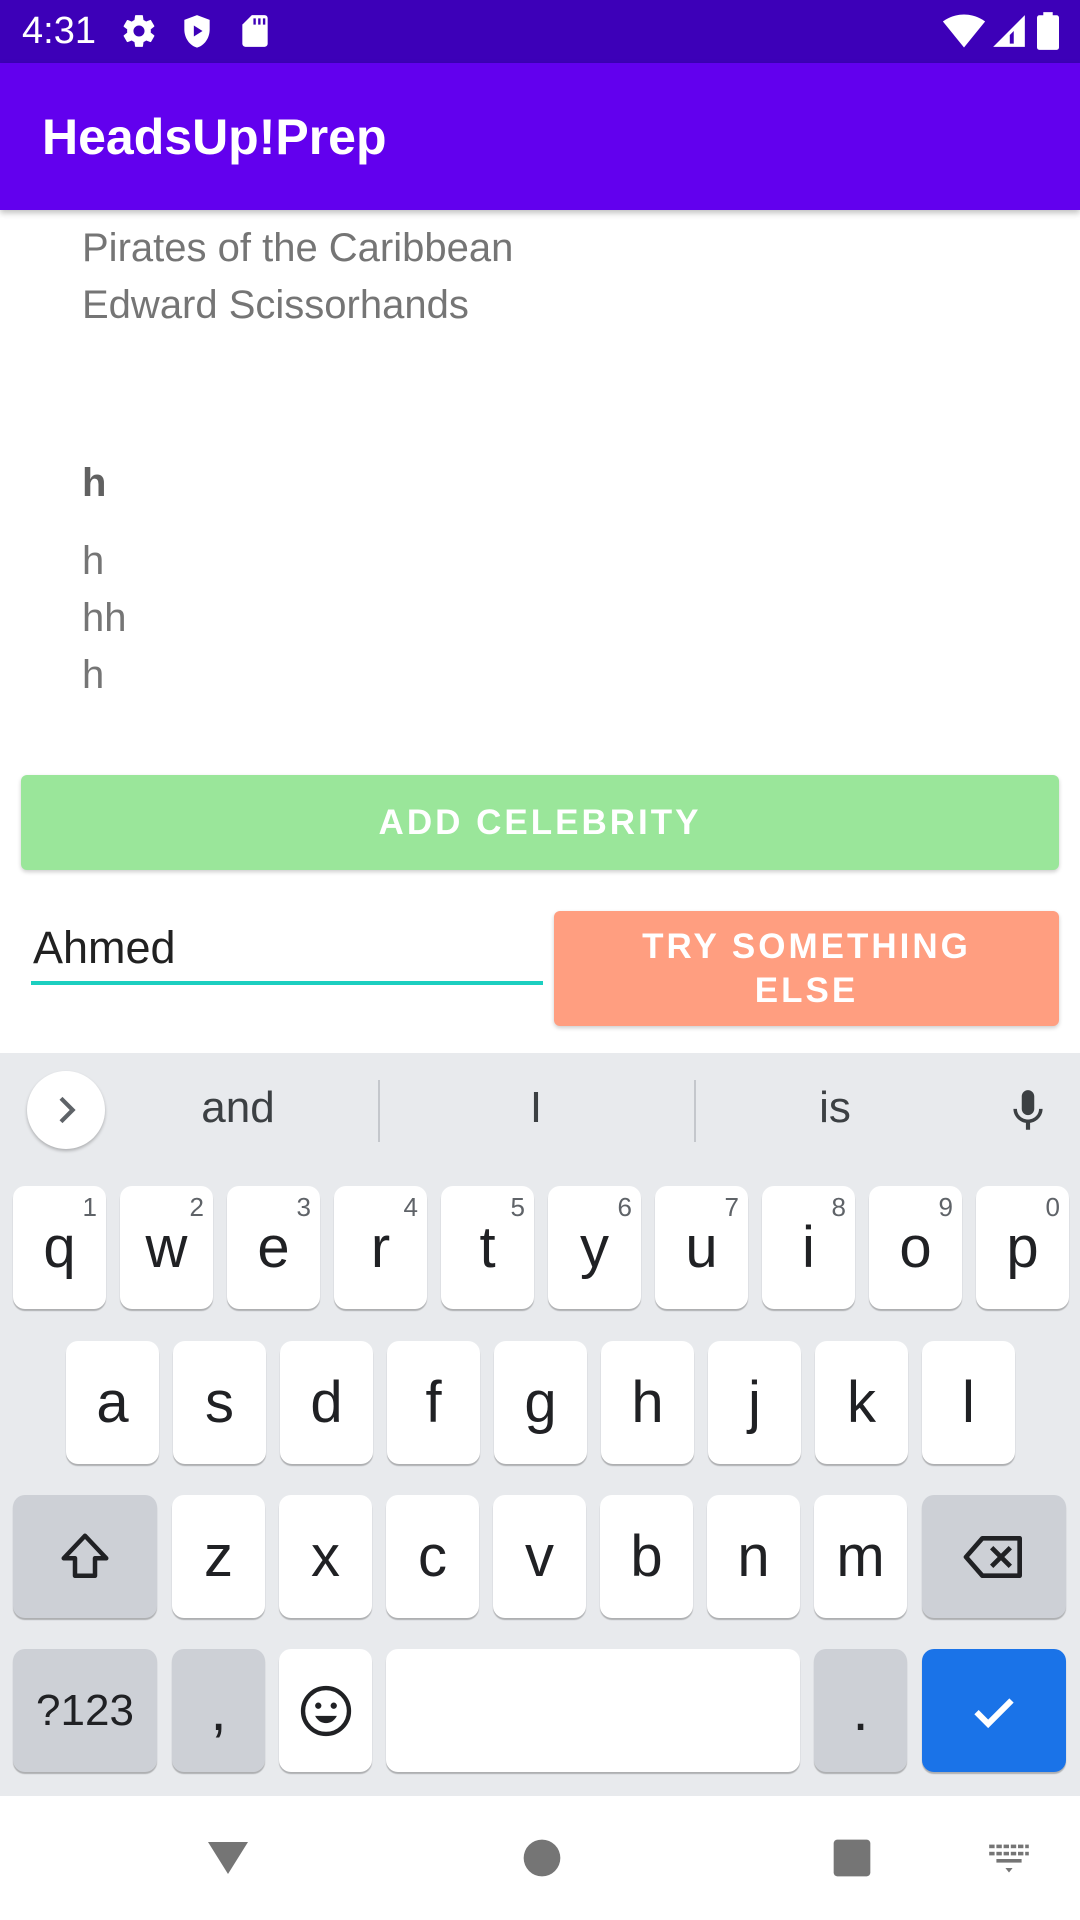 This screenshot has height=1920, width=1080. I want to click on key-t: t5, so click(487, 1247).